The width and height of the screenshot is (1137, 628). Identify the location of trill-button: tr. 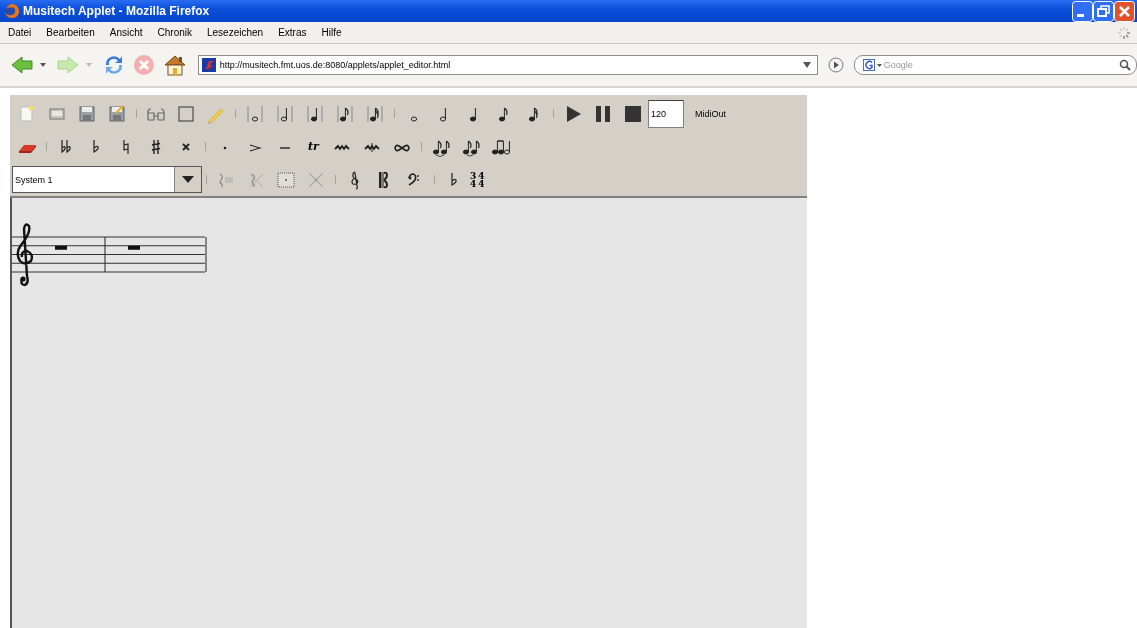
(313, 146).